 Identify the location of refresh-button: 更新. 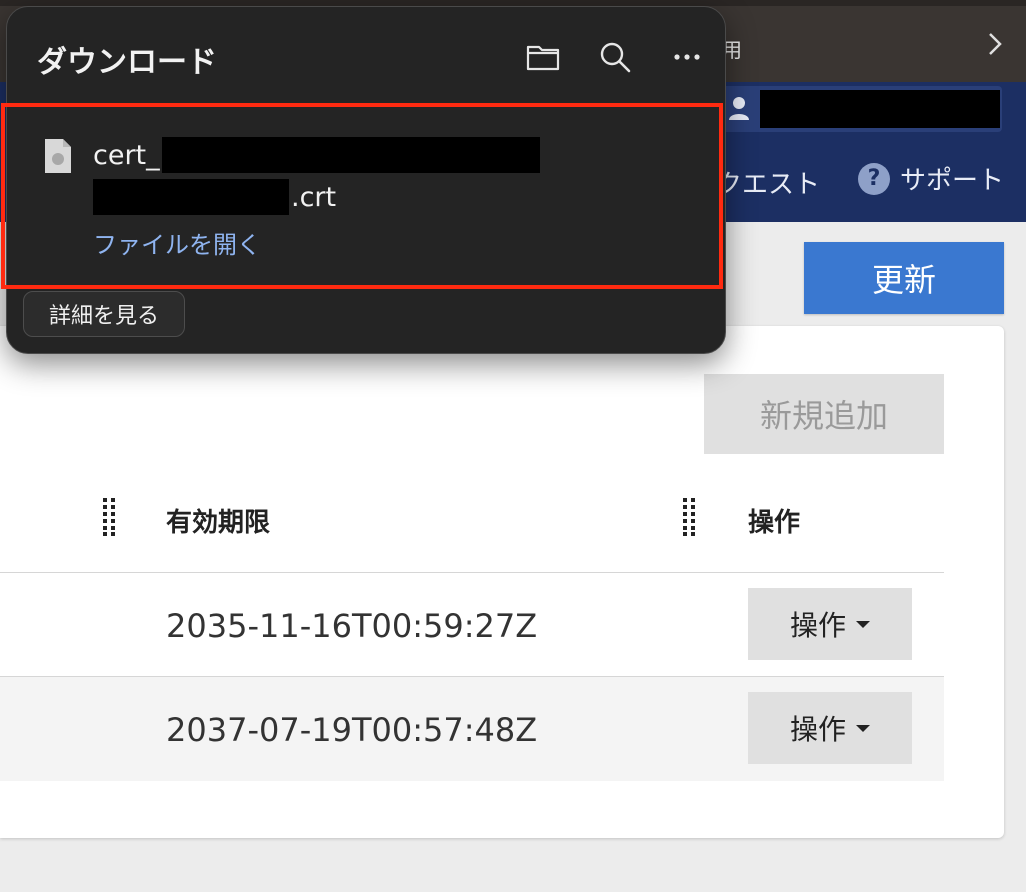
(904, 278).